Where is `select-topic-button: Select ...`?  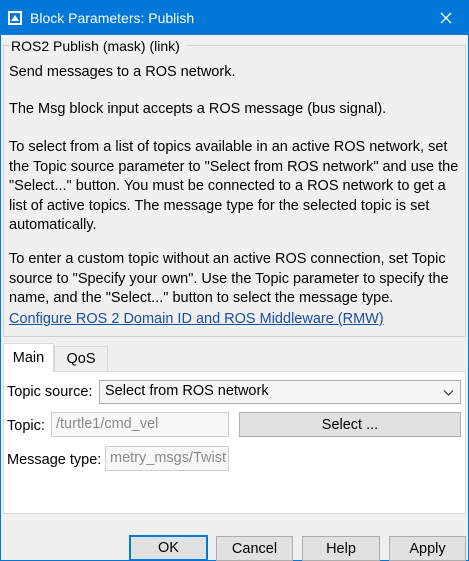
select-topic-button: Select ... is located at coordinates (350, 424).